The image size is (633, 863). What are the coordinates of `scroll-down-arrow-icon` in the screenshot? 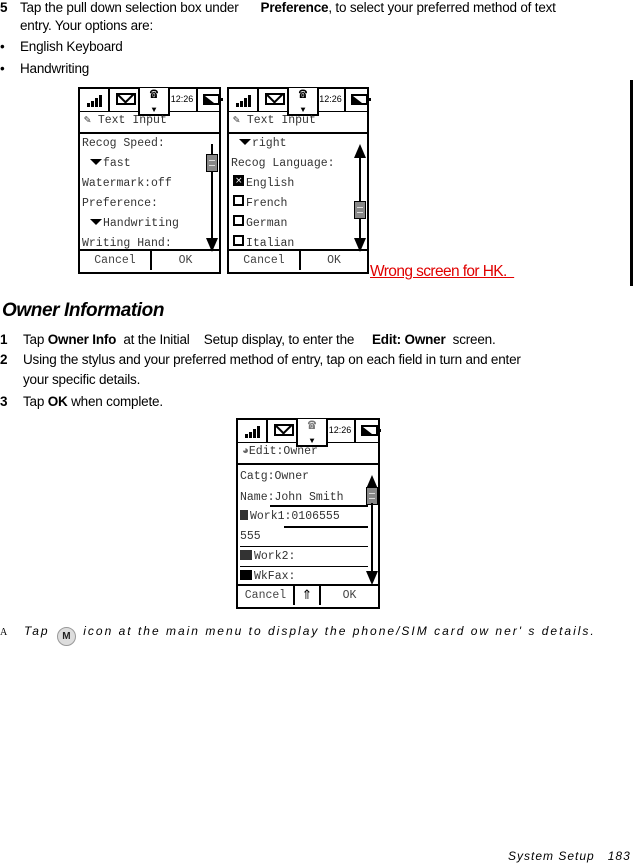 It's located at (372, 578).